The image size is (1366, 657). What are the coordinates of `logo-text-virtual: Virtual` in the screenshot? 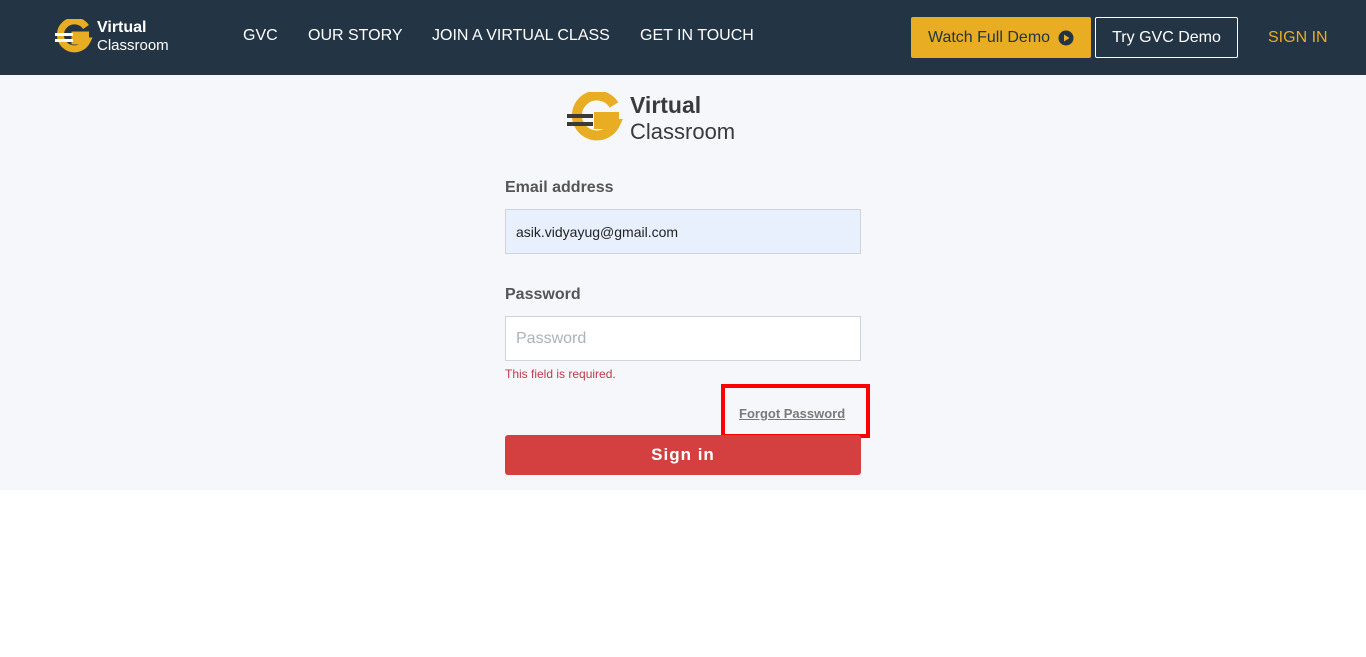 It's located at (122, 27).